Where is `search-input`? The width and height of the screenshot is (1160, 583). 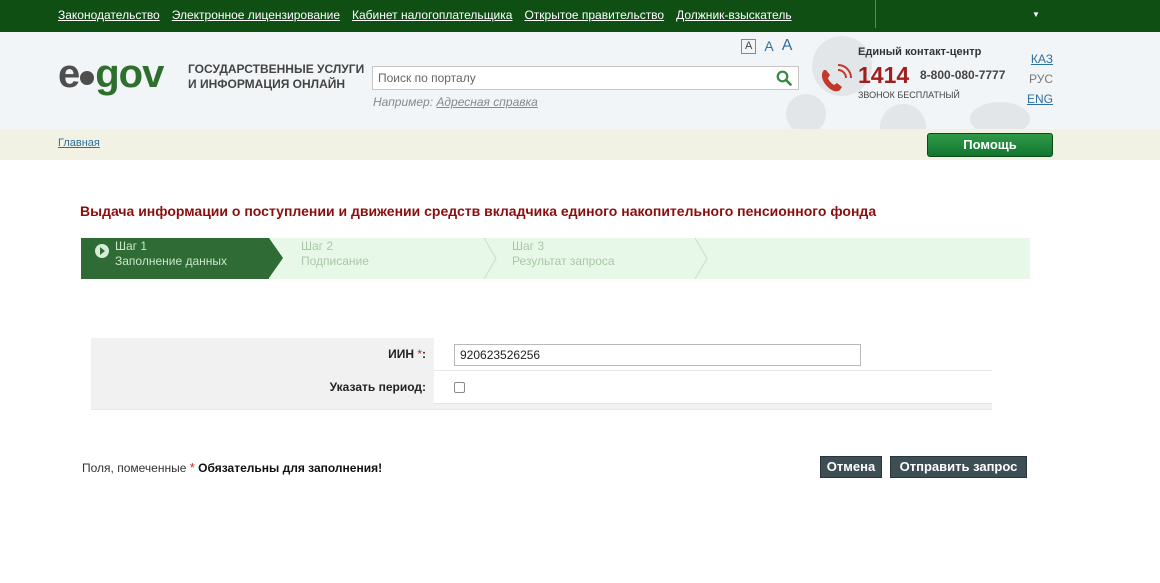 search-input is located at coordinates (570, 78).